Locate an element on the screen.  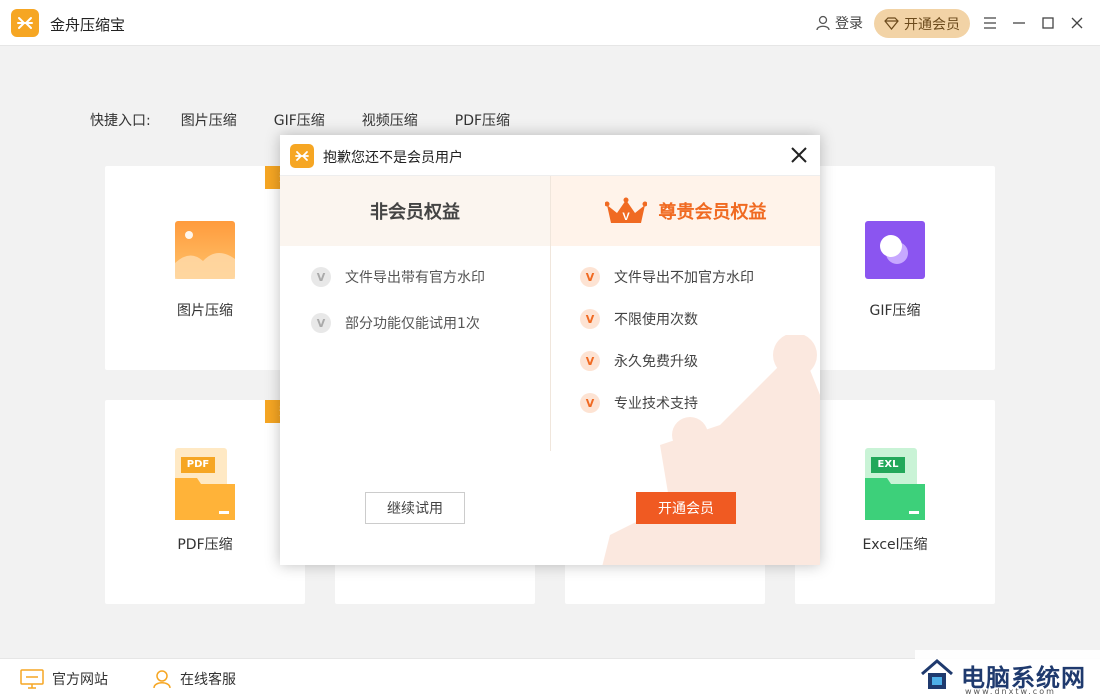
menu-icon is located at coordinates (990, 23).